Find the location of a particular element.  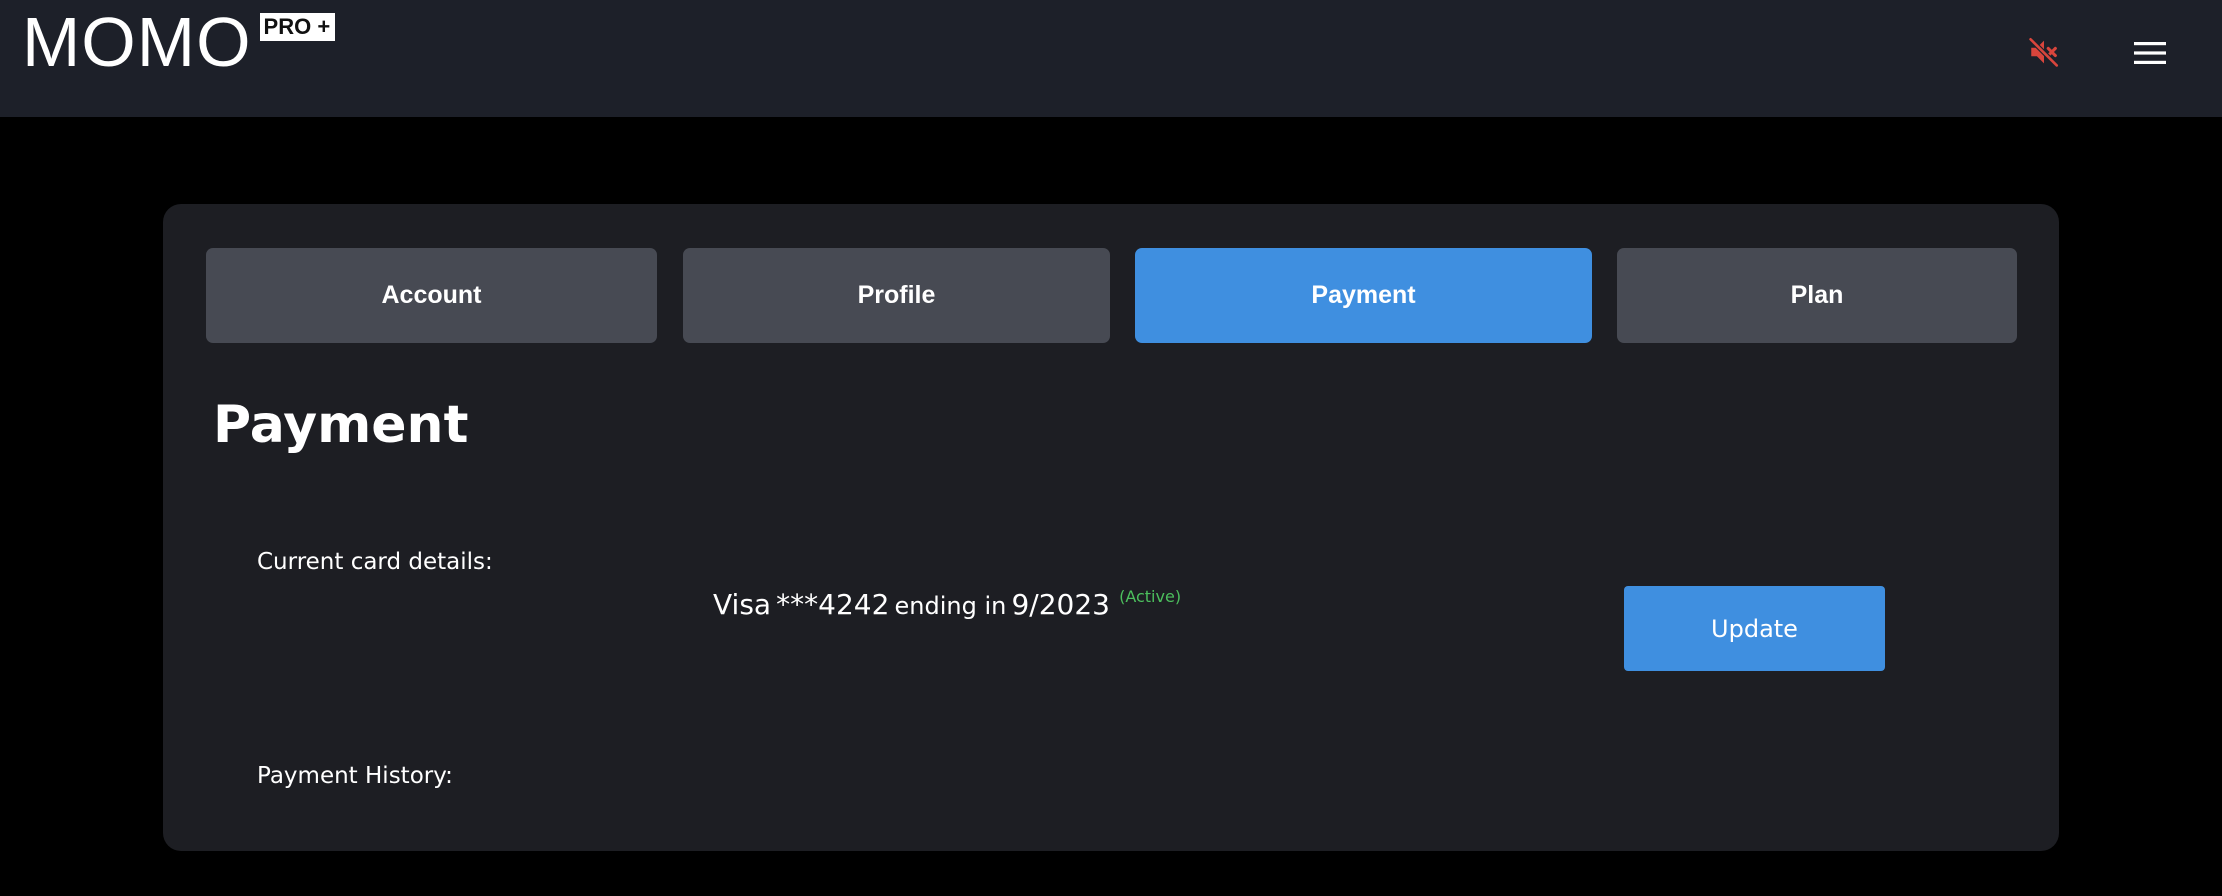

menu-button is located at coordinates (2150, 53).